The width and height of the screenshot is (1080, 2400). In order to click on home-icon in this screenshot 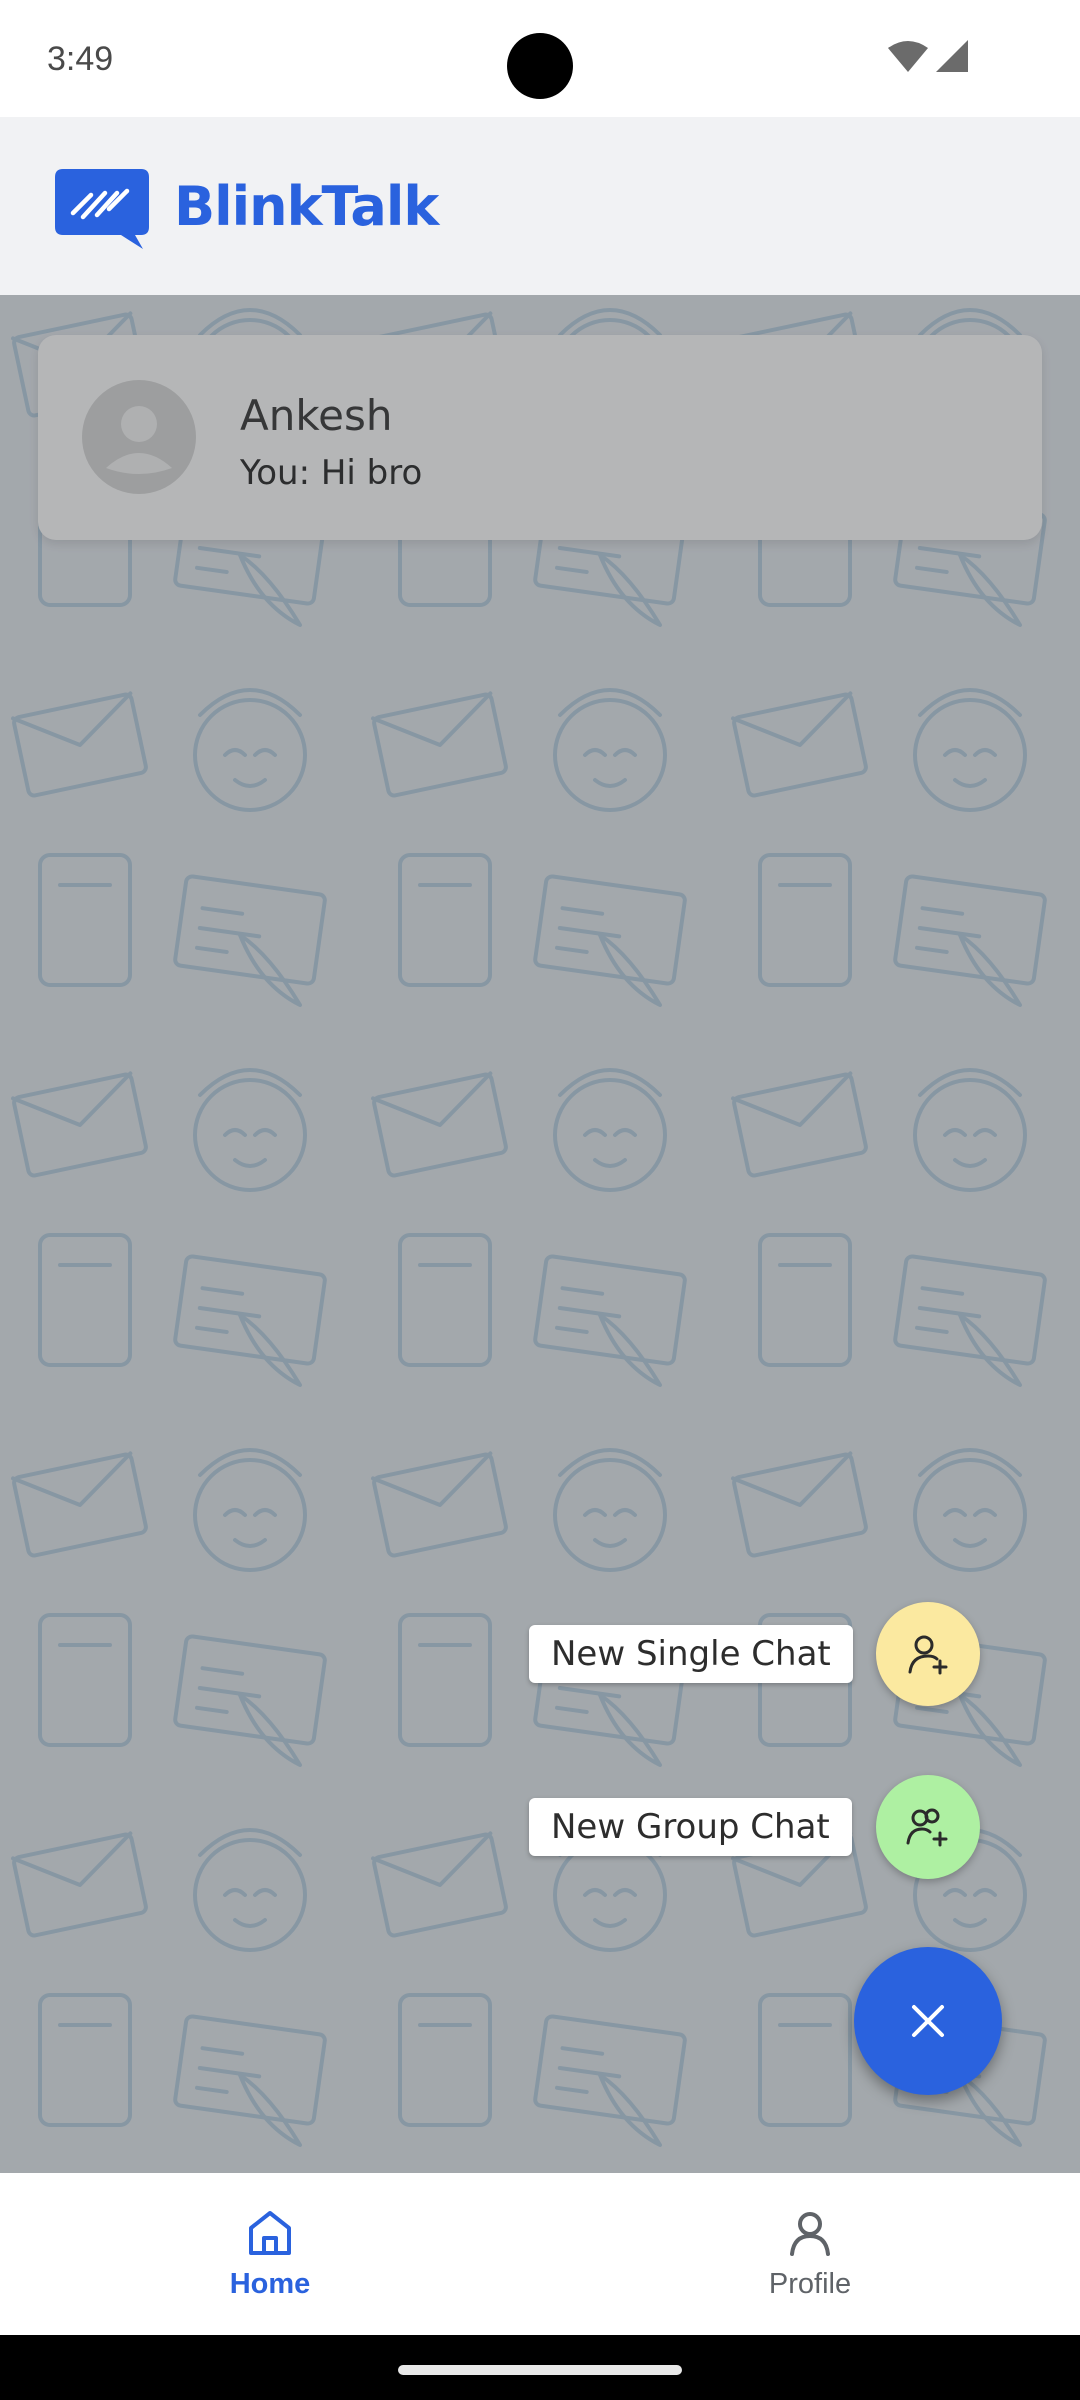, I will do `click(270, 2232)`.